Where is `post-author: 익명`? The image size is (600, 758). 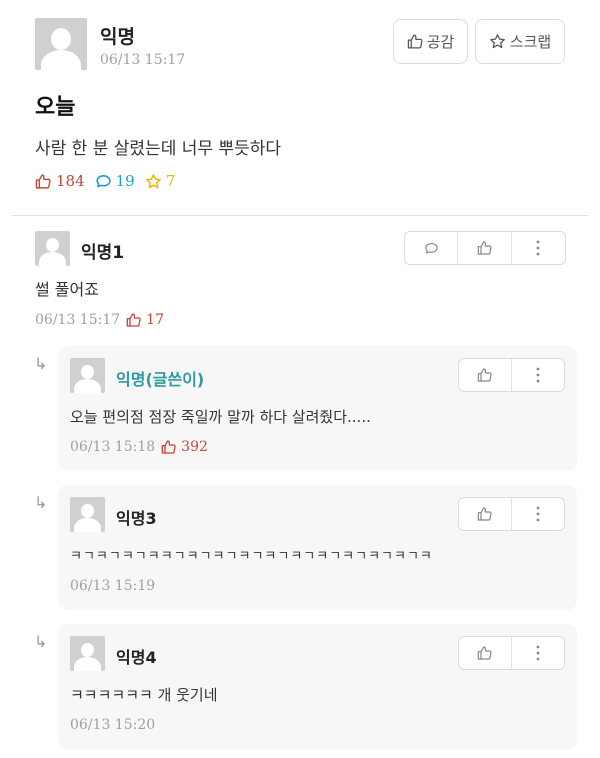 post-author: 익명 is located at coordinates (117, 37).